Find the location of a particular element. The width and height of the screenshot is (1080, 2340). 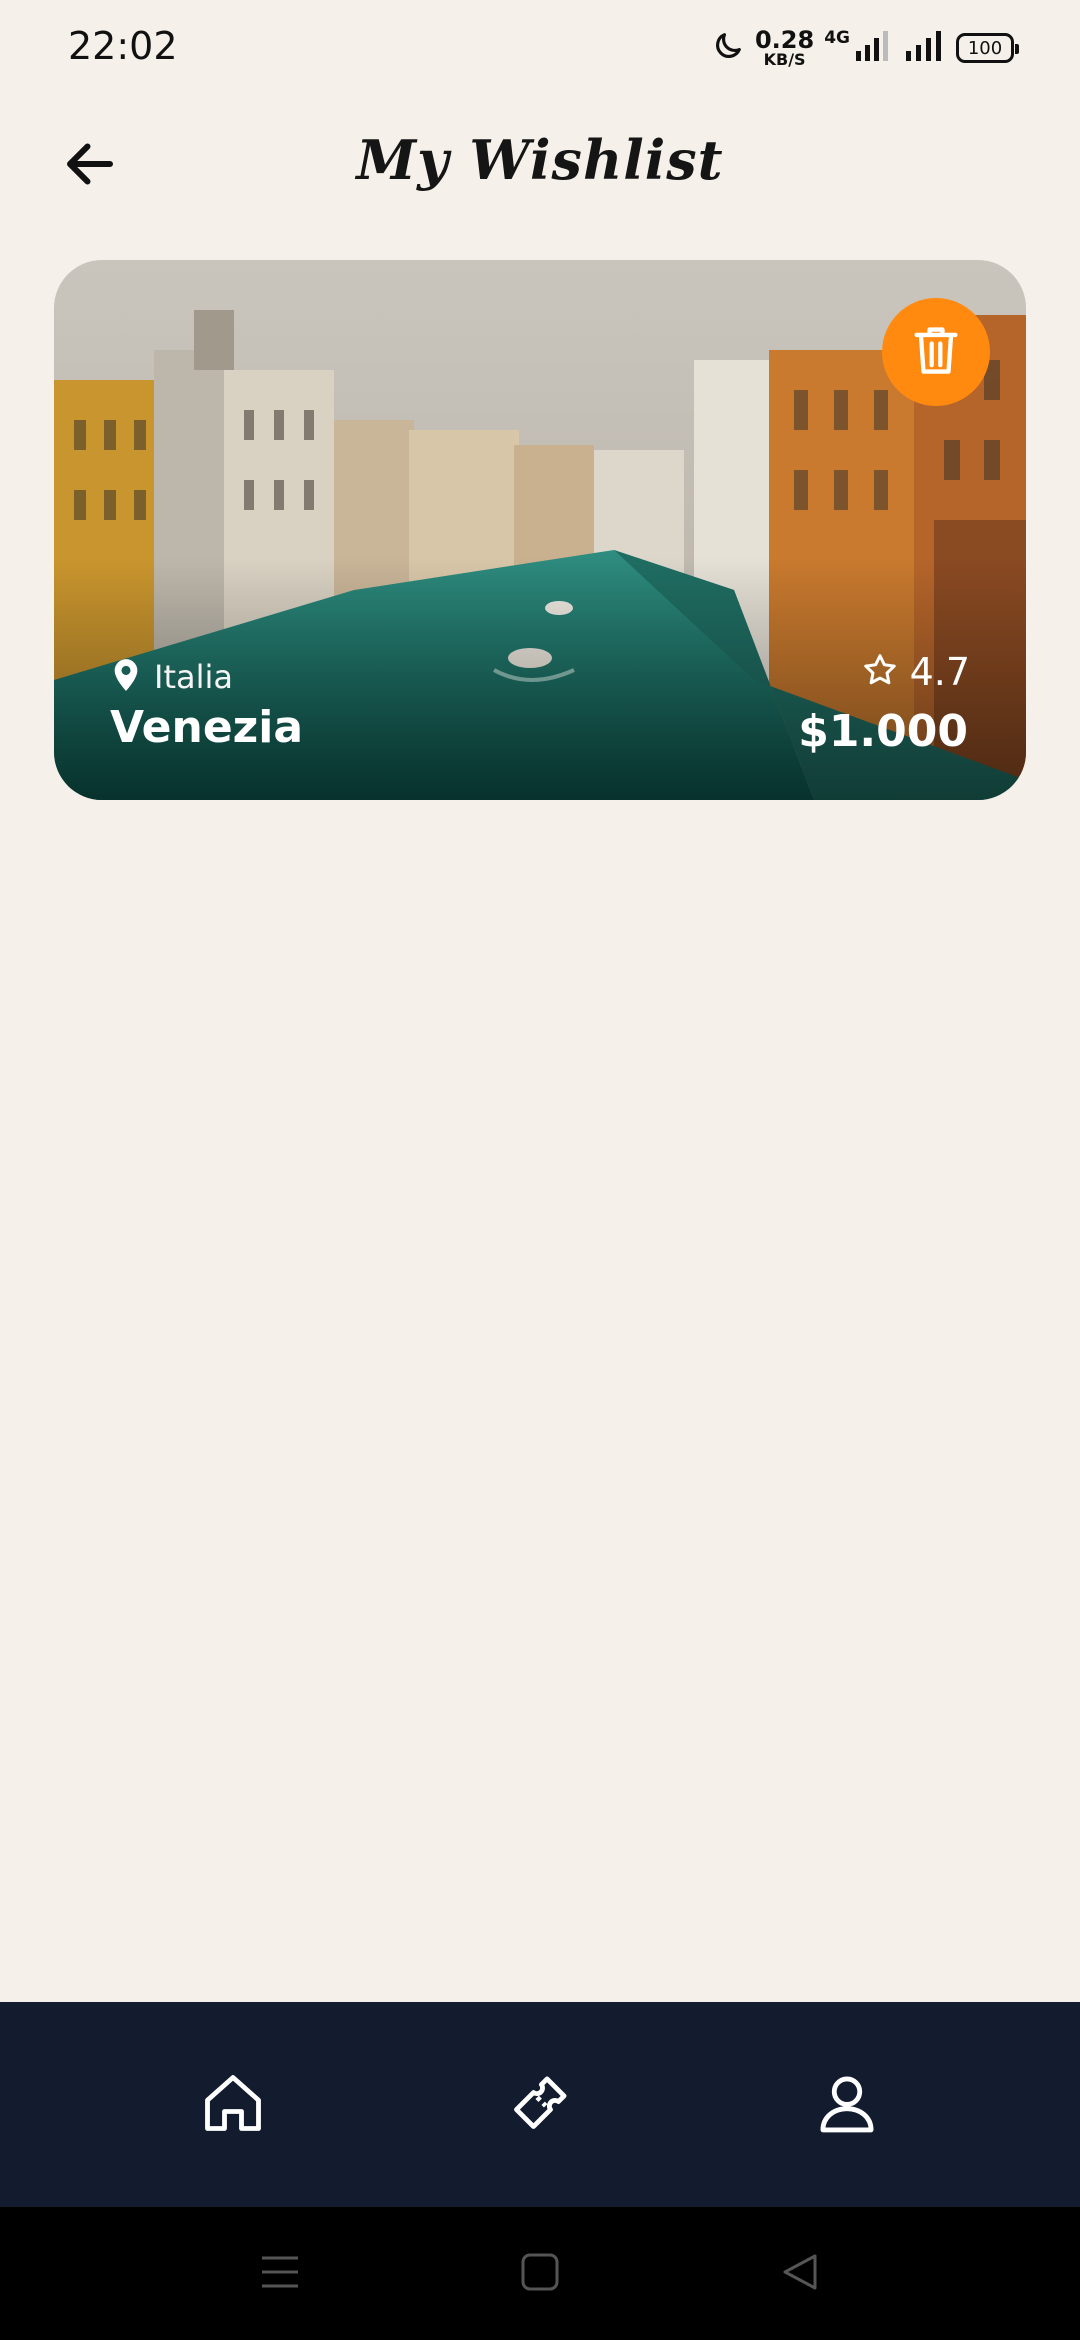

nav-home is located at coordinates (233, 2105).